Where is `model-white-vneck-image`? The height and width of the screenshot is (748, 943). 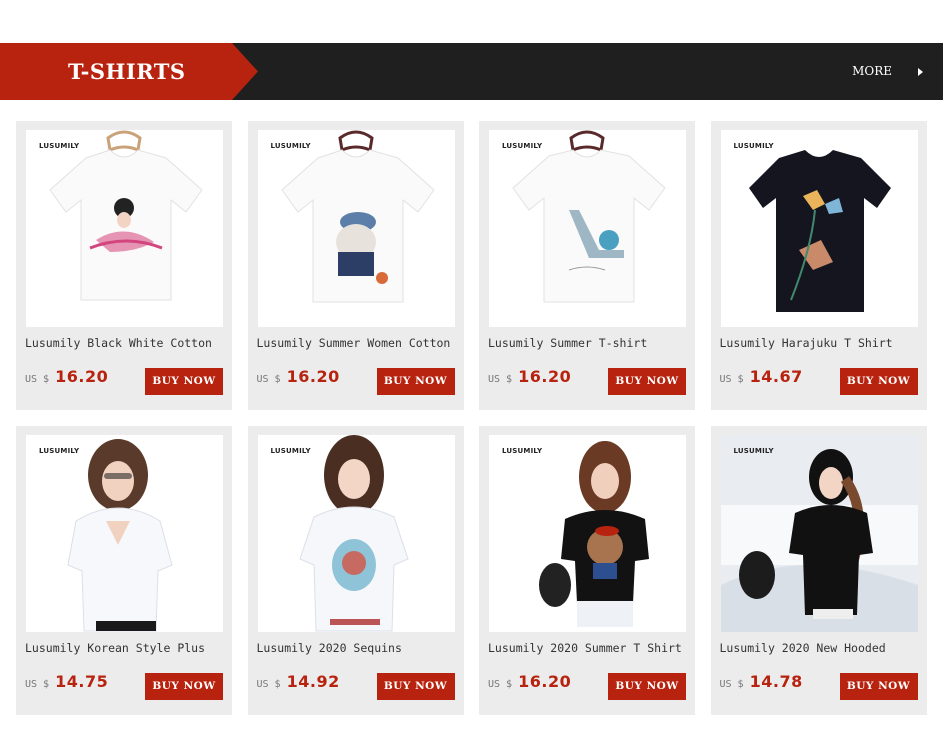
model-white-vneck-image is located at coordinates (124, 533).